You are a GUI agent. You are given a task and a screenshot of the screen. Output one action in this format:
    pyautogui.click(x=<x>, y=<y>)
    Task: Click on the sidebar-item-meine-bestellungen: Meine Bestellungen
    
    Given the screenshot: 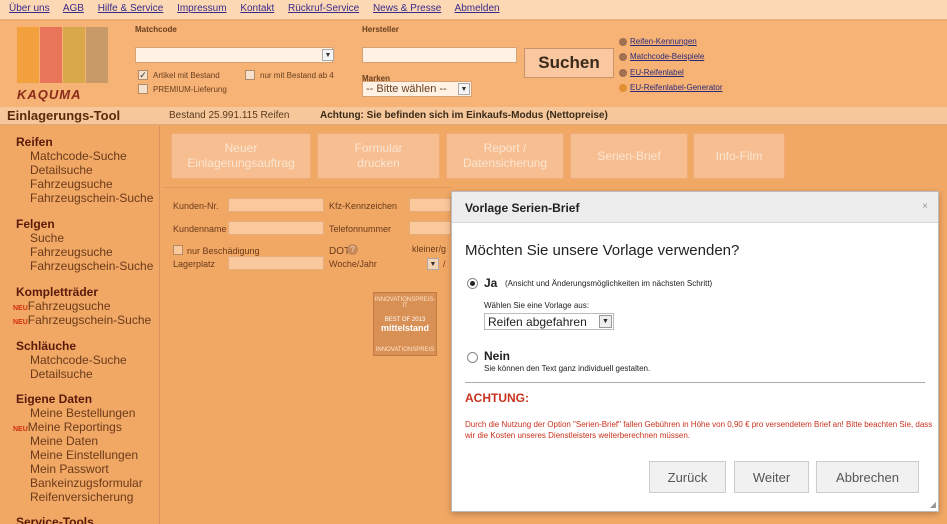 What is the action you would take?
    pyautogui.click(x=82, y=413)
    